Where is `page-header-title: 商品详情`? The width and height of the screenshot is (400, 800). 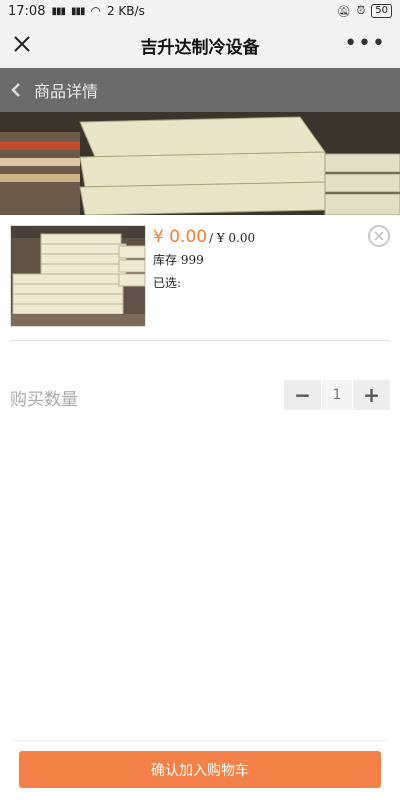 page-header-title: 商品详情 is located at coordinates (66, 91).